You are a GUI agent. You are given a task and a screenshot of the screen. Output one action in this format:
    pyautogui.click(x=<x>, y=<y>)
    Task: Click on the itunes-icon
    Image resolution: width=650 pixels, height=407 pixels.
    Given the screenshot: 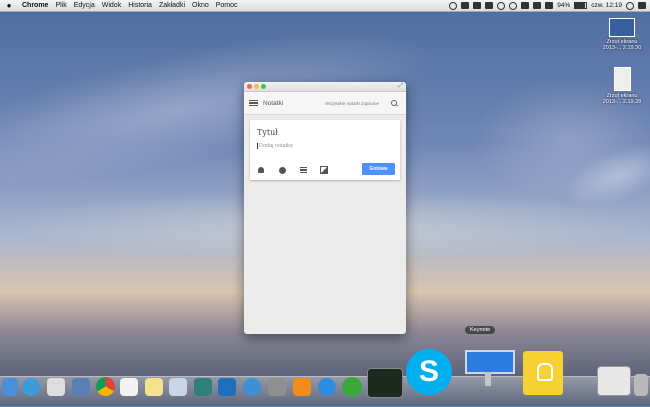 What is the action you would take?
    pyautogui.click(x=252, y=387)
    